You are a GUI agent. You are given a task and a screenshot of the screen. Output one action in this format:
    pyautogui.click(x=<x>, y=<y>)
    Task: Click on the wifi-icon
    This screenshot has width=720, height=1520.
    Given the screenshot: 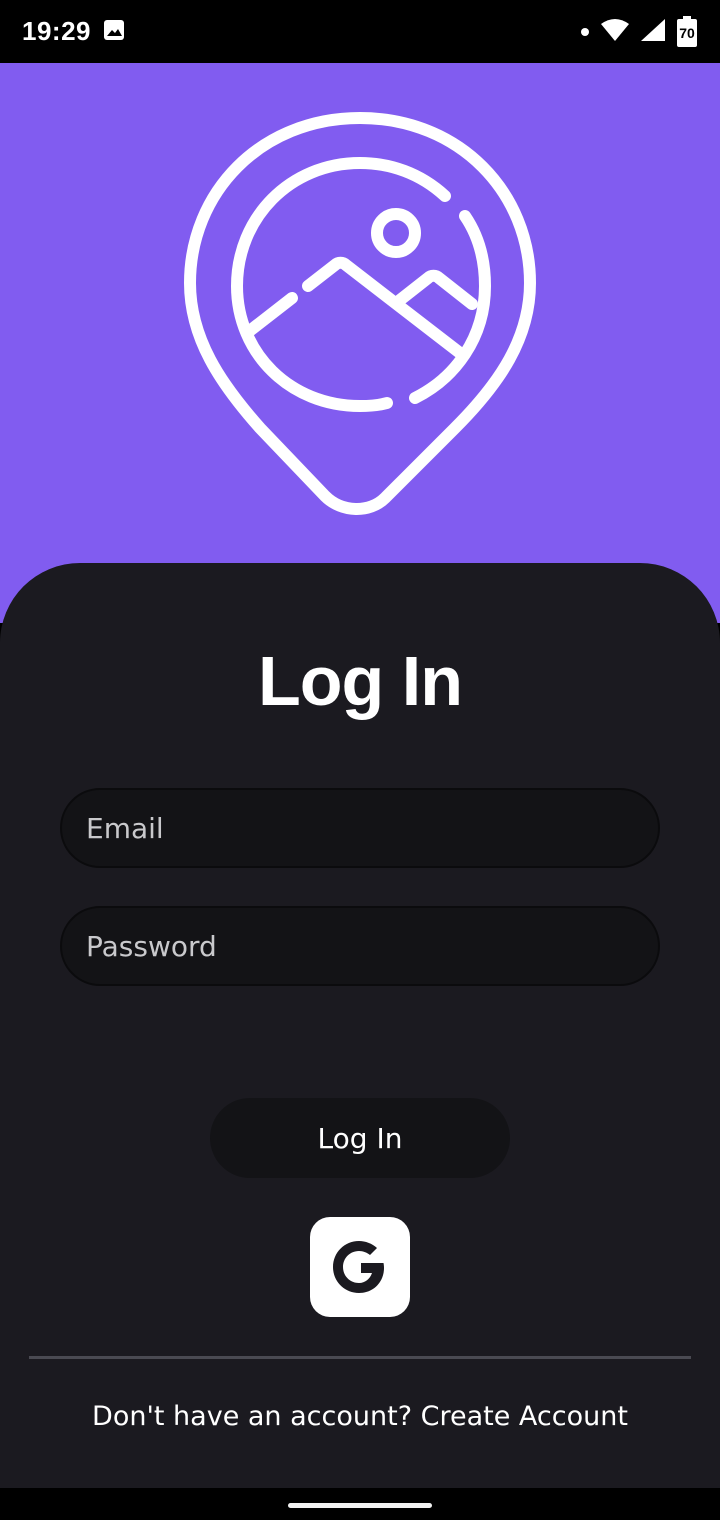 What is the action you would take?
    pyautogui.click(x=615, y=32)
    